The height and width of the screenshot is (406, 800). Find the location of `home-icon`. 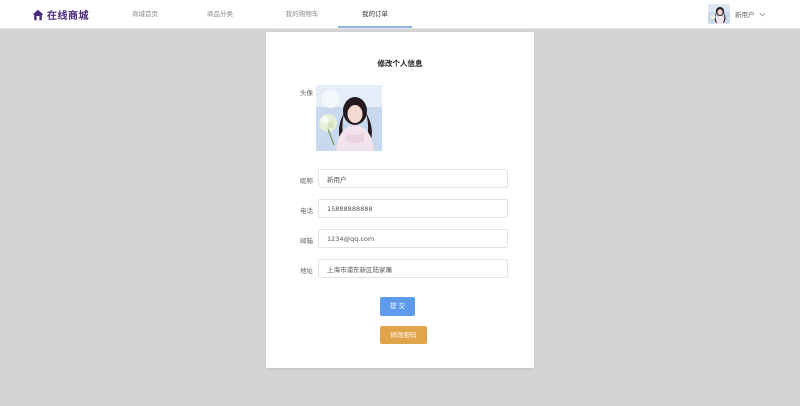

home-icon is located at coordinates (38, 14).